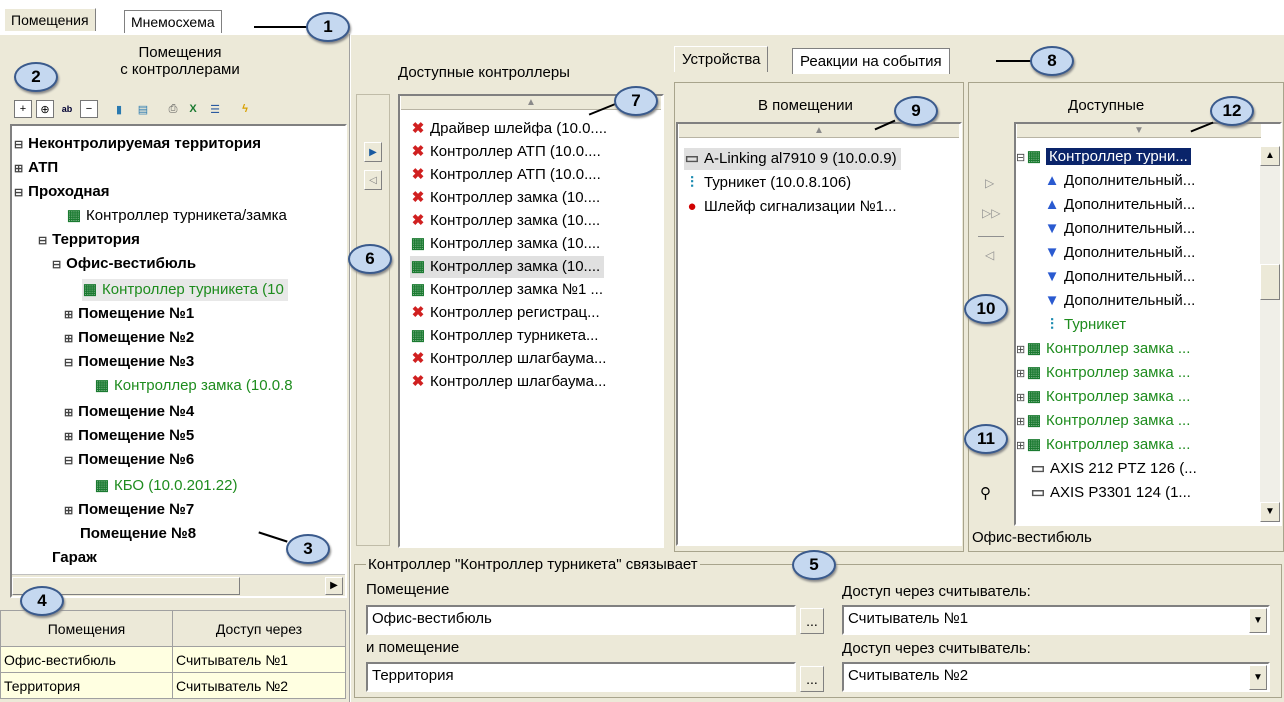 The width and height of the screenshot is (1284, 702). Describe the element at coordinates (137, 144) in the screenshot. I see `tree-node: ⊟ Неконтролируемая территория` at that location.